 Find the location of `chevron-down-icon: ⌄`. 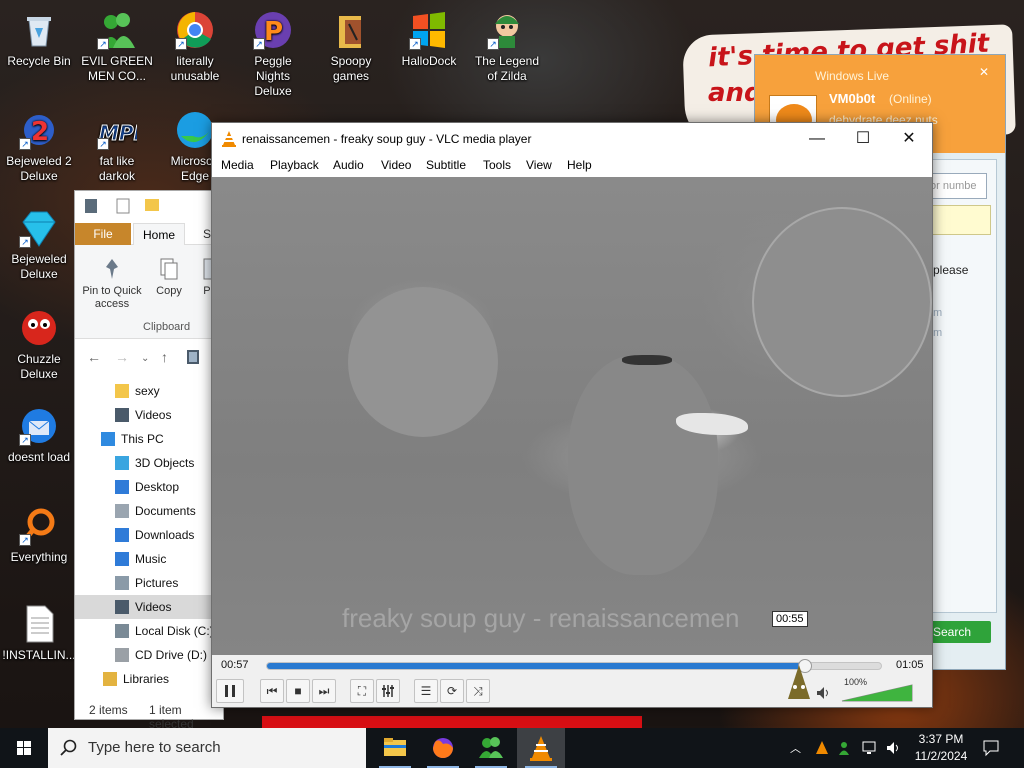

chevron-down-icon: ⌄ is located at coordinates (145, 358).